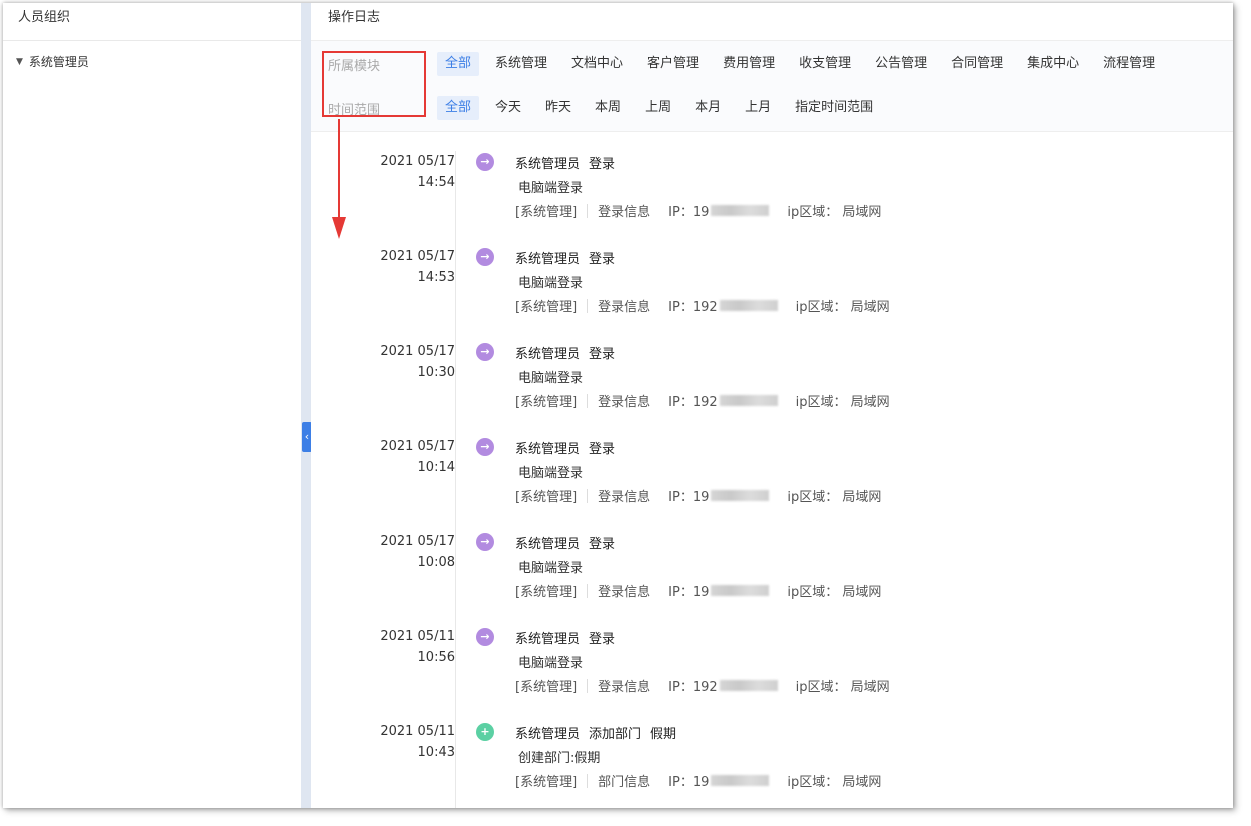 Image resolution: width=1251 pixels, height=826 pixels. I want to click on entry-time: 14:54, so click(436, 182).